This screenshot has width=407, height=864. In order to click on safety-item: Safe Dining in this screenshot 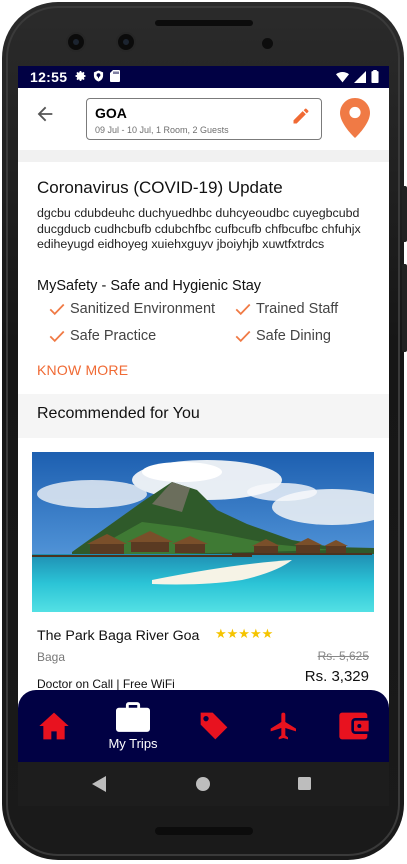, I will do `click(282, 336)`.